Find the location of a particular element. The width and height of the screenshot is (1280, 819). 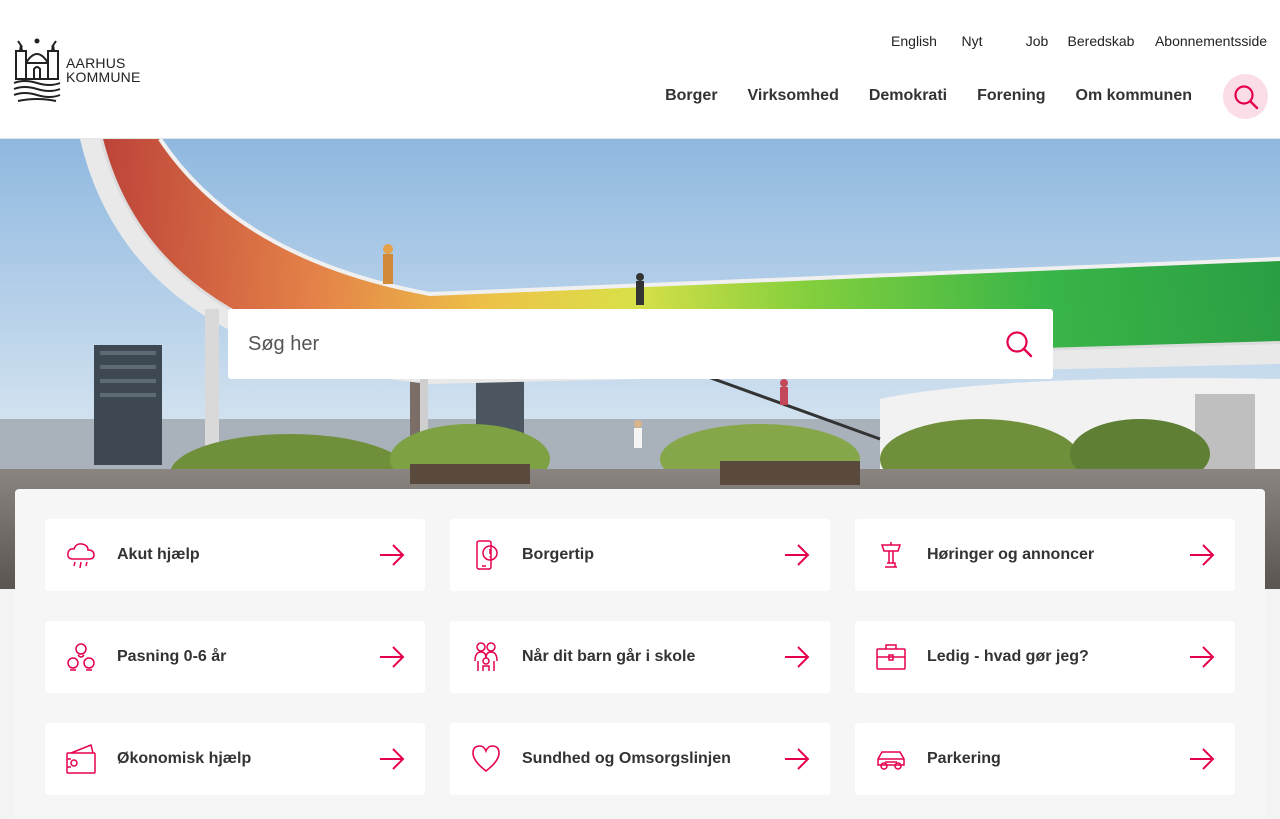

search-submit-button is located at coordinates (1019, 346).